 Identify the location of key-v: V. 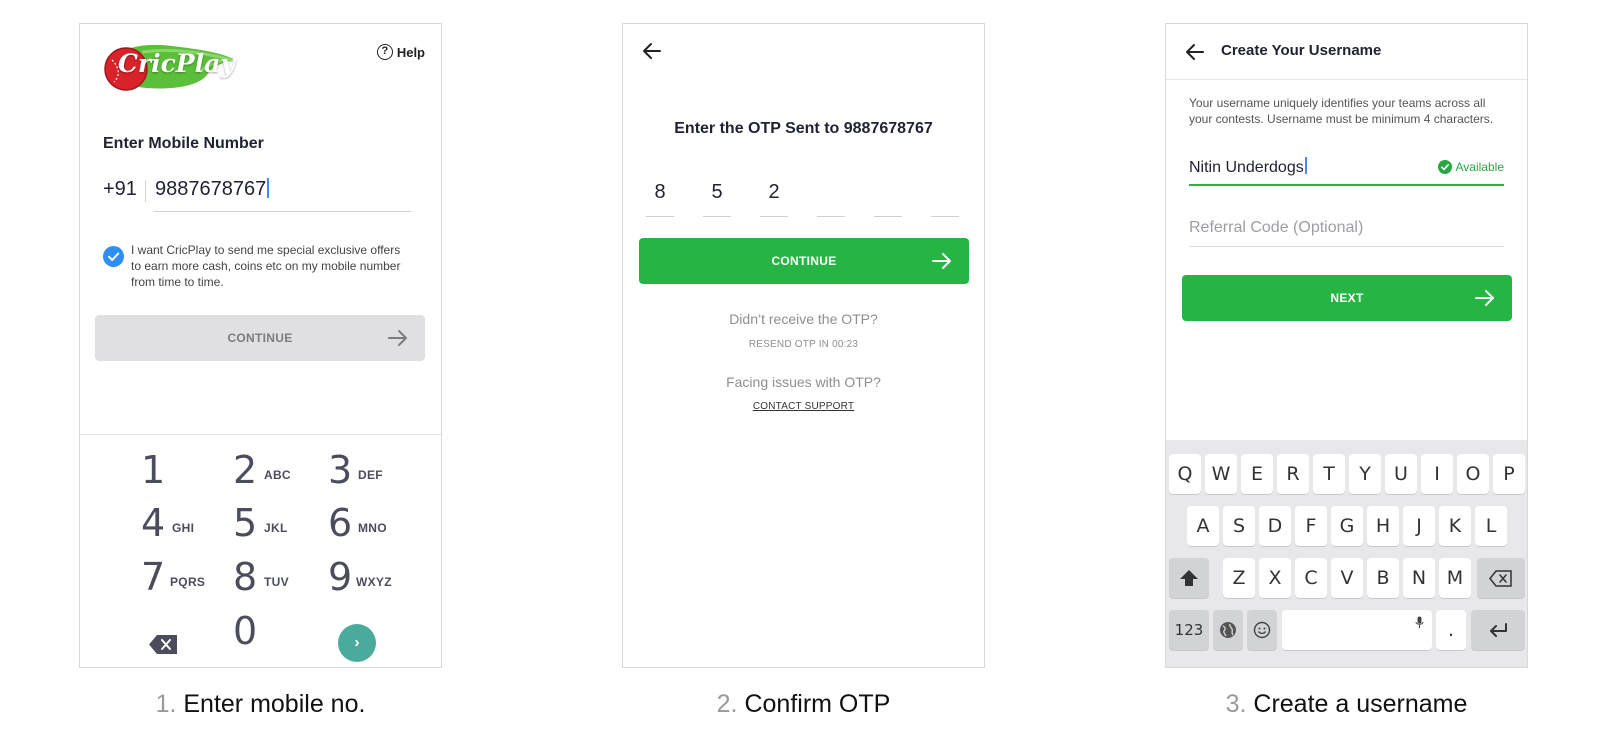
(1347, 578).